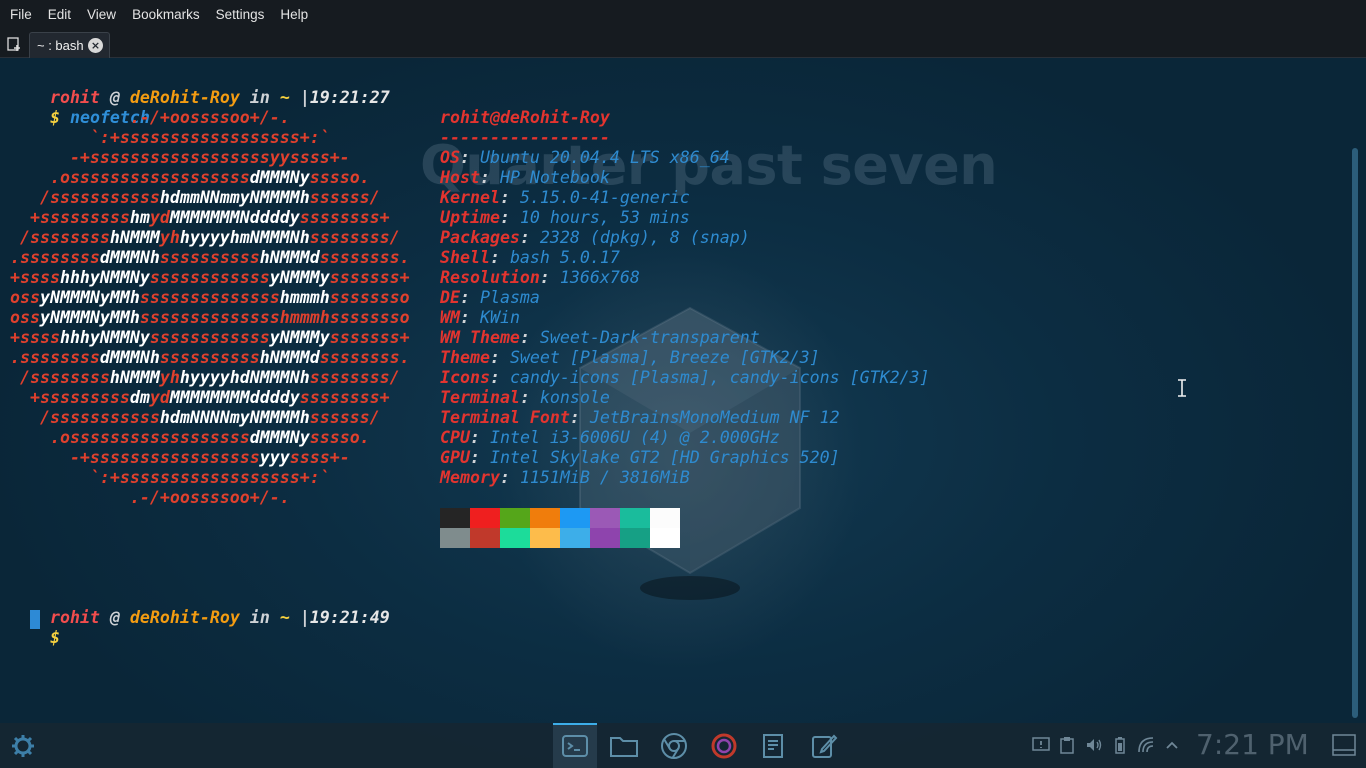 Image resolution: width=1366 pixels, height=768 pixels. What do you see at coordinates (170, 477) in the screenshot?
I see `logo-segment: `:+ssssssssssssssssss+:`` at bounding box center [170, 477].